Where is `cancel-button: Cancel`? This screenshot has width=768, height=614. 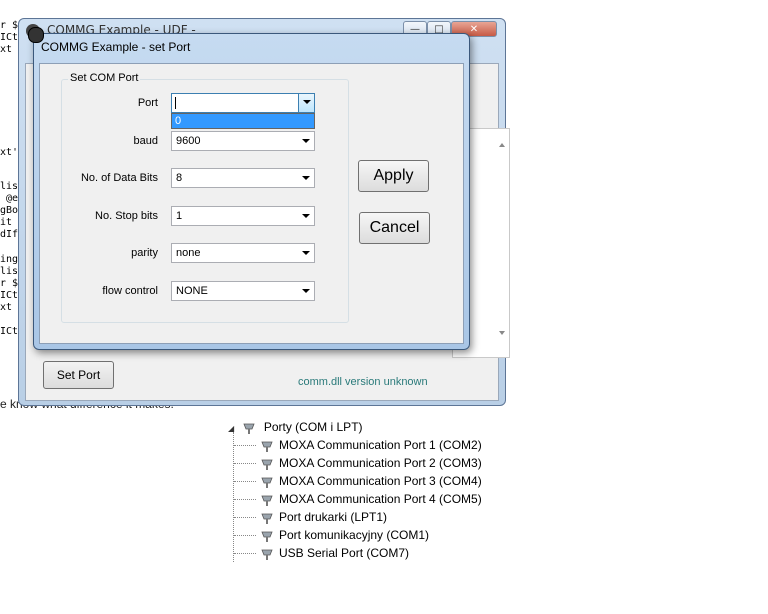
cancel-button: Cancel is located at coordinates (394, 228).